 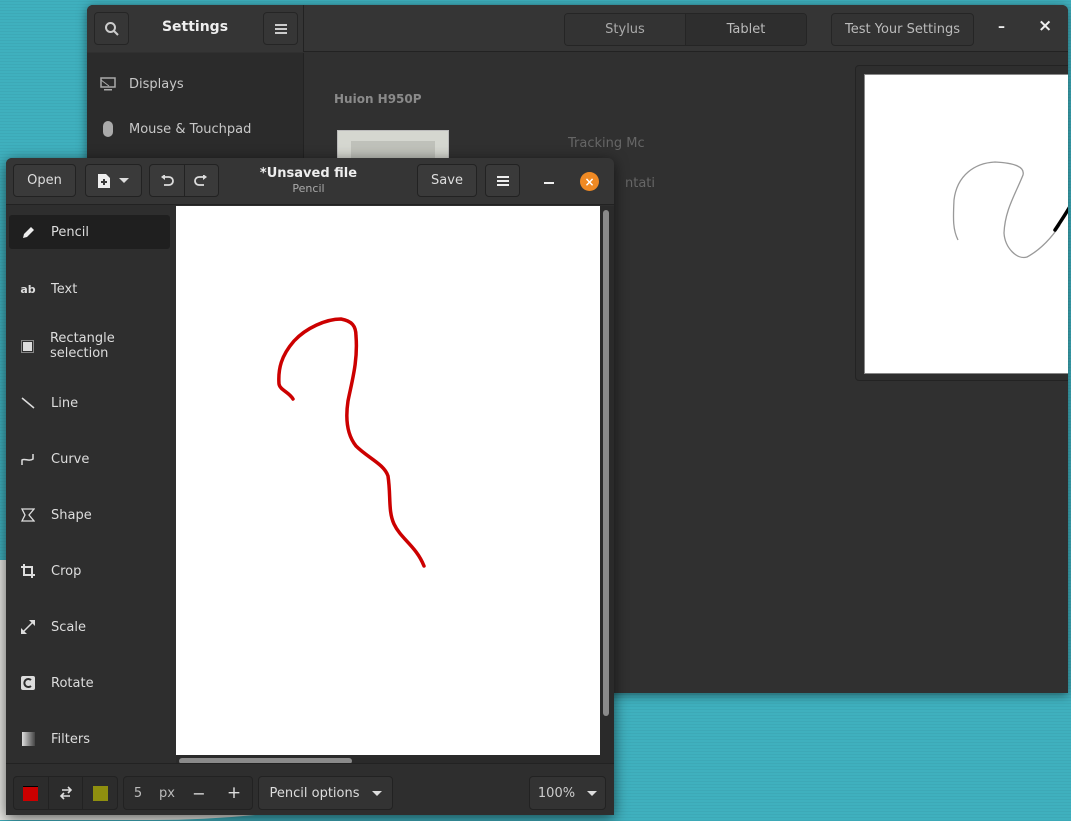 What do you see at coordinates (28, 739) in the screenshot?
I see `filters-icon` at bounding box center [28, 739].